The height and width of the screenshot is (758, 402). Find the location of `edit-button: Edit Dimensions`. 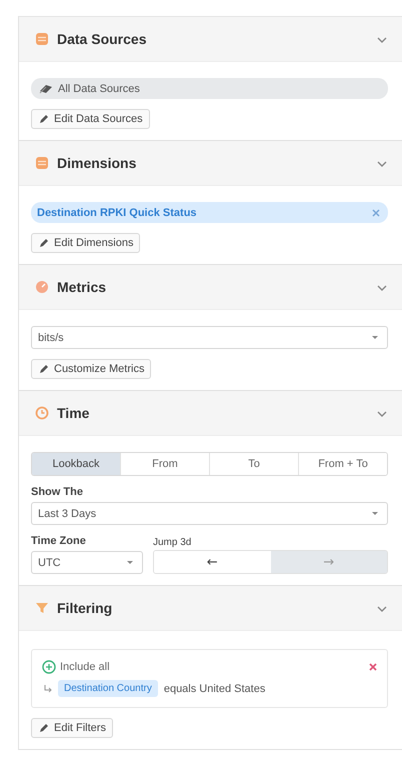

edit-button: Edit Dimensions is located at coordinates (85, 243).